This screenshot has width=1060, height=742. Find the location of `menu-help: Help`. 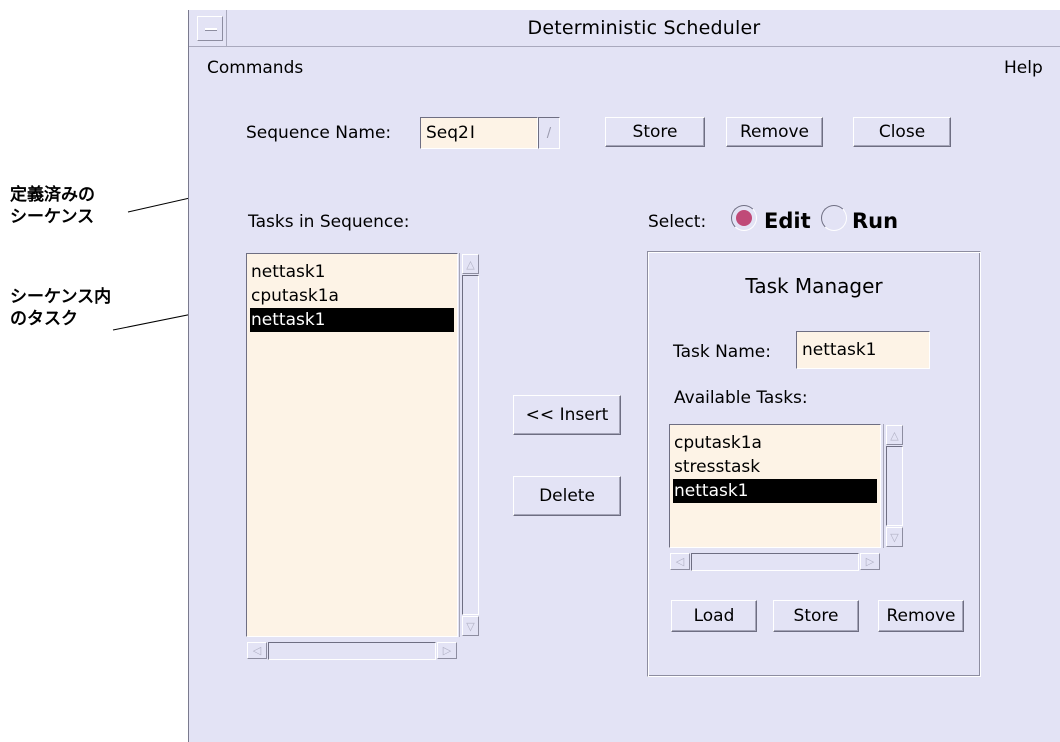

menu-help: Help is located at coordinates (1023, 68).